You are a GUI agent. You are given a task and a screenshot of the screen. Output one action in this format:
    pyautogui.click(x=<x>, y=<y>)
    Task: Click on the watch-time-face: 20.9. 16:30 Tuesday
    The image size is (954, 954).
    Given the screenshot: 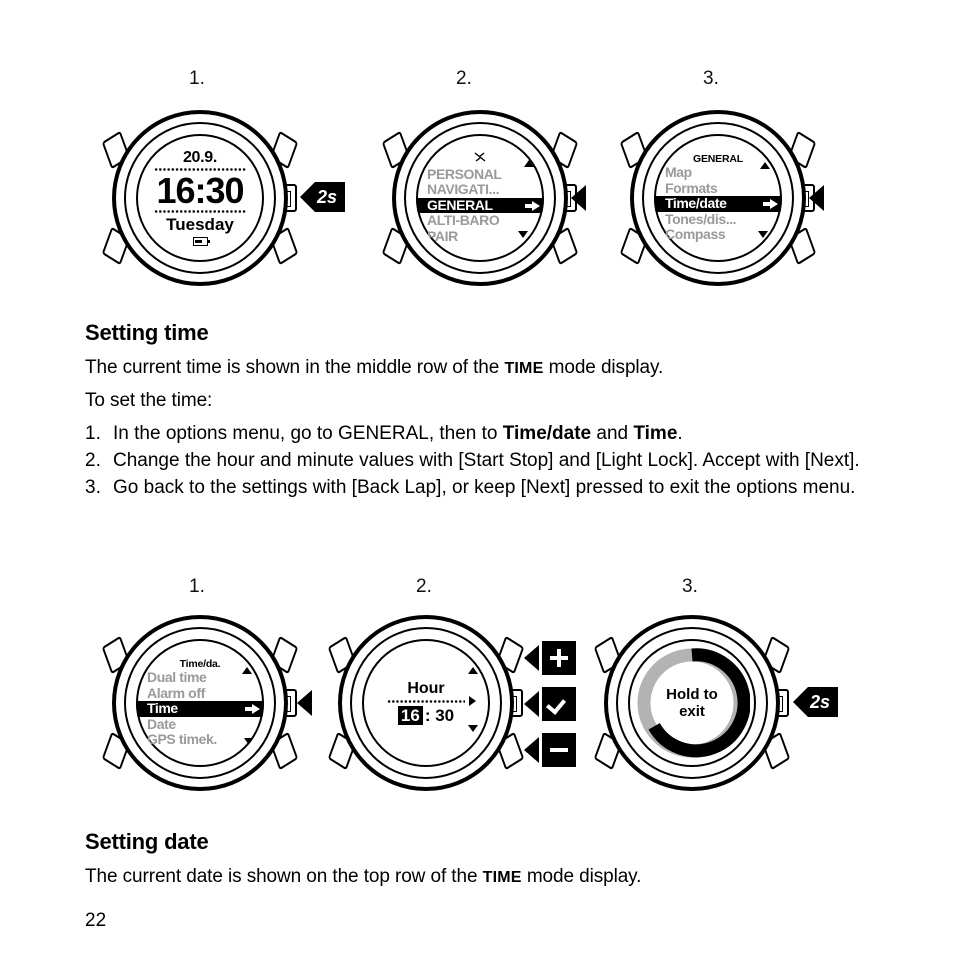 What is the action you would take?
    pyautogui.click(x=200, y=198)
    